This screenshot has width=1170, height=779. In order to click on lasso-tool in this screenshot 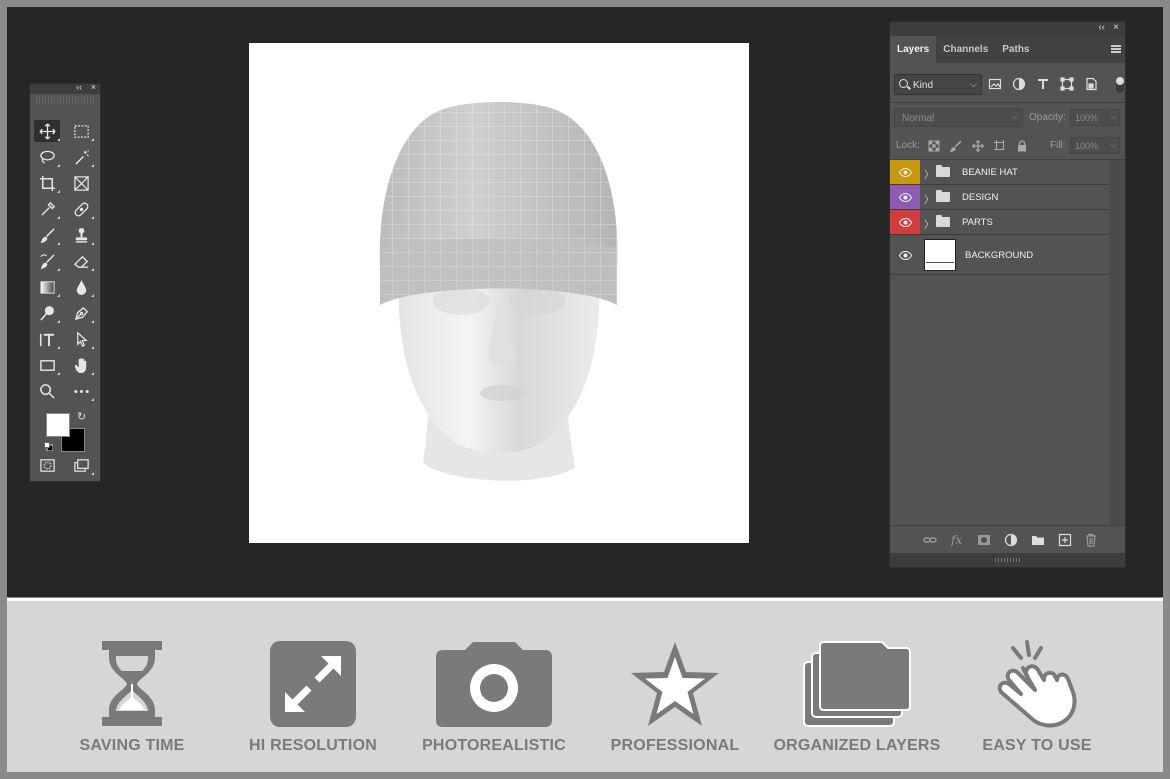, I will do `click(47, 157)`.